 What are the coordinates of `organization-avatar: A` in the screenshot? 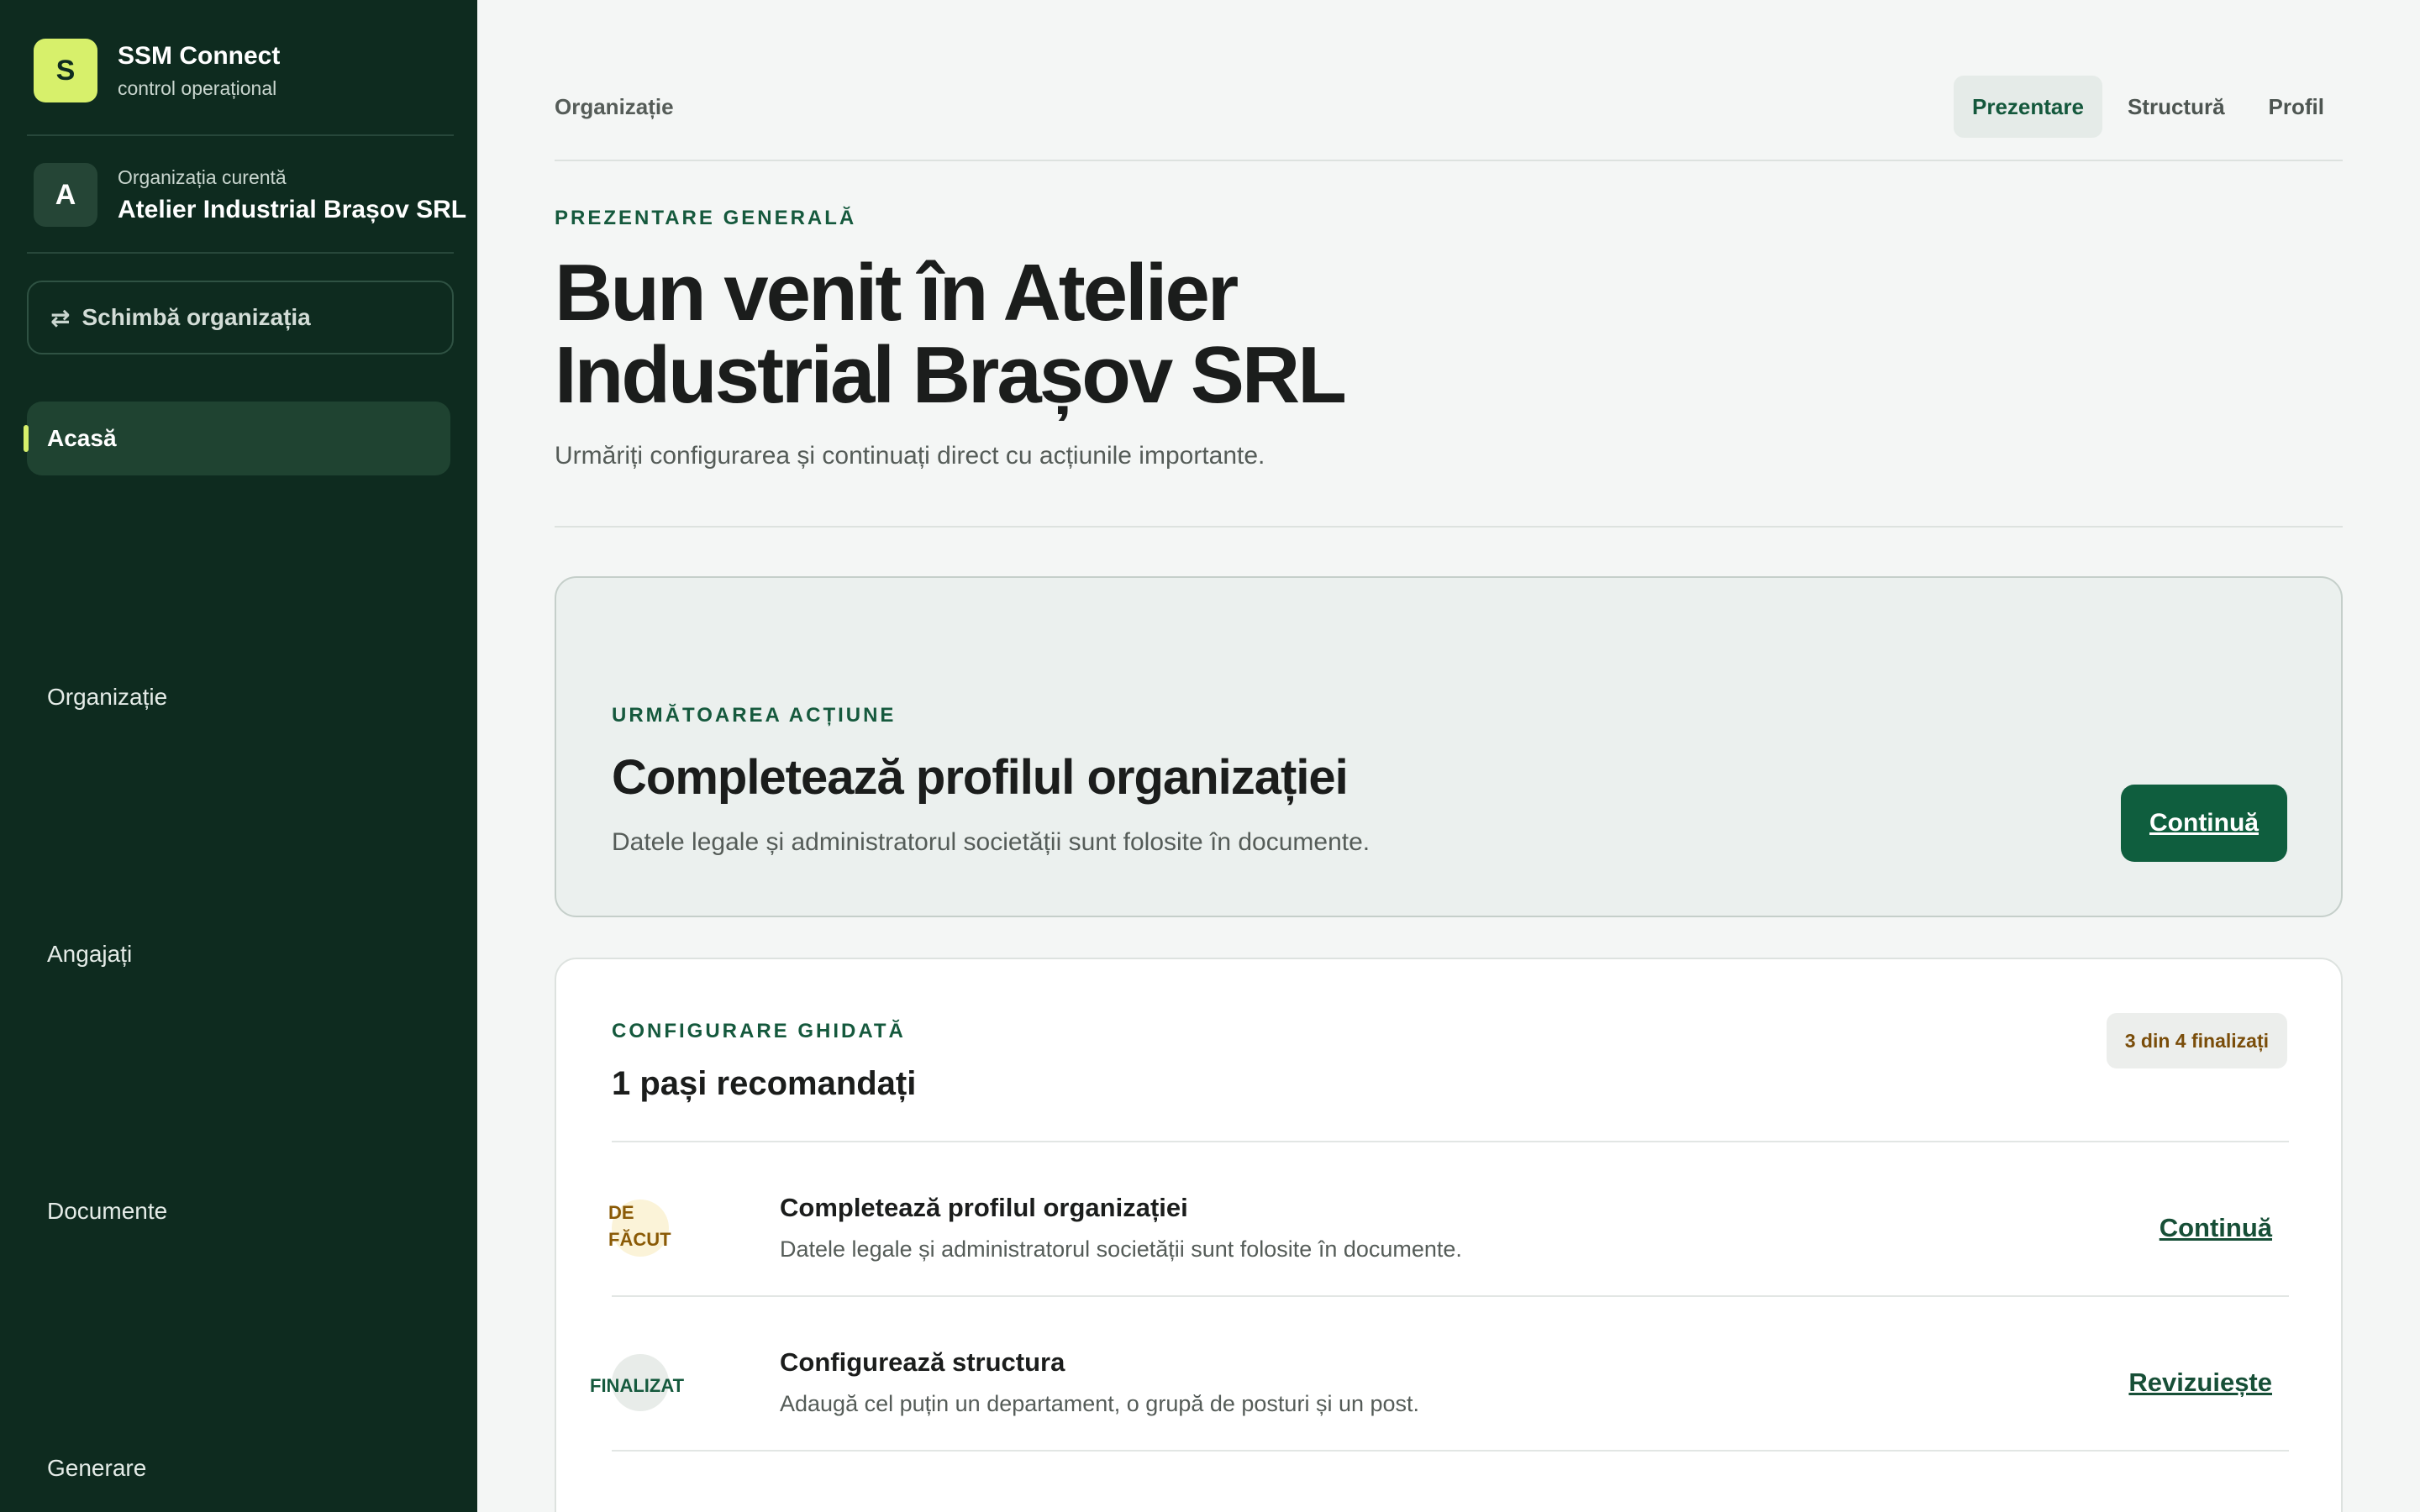 It's located at (65, 195).